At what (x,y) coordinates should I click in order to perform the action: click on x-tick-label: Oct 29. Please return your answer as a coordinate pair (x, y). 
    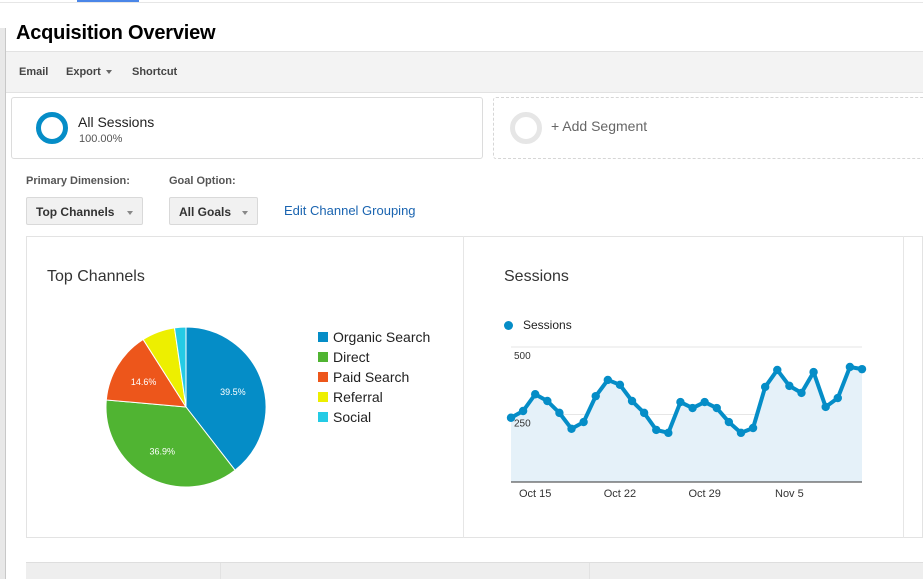
    Looking at the image, I should click on (704, 494).